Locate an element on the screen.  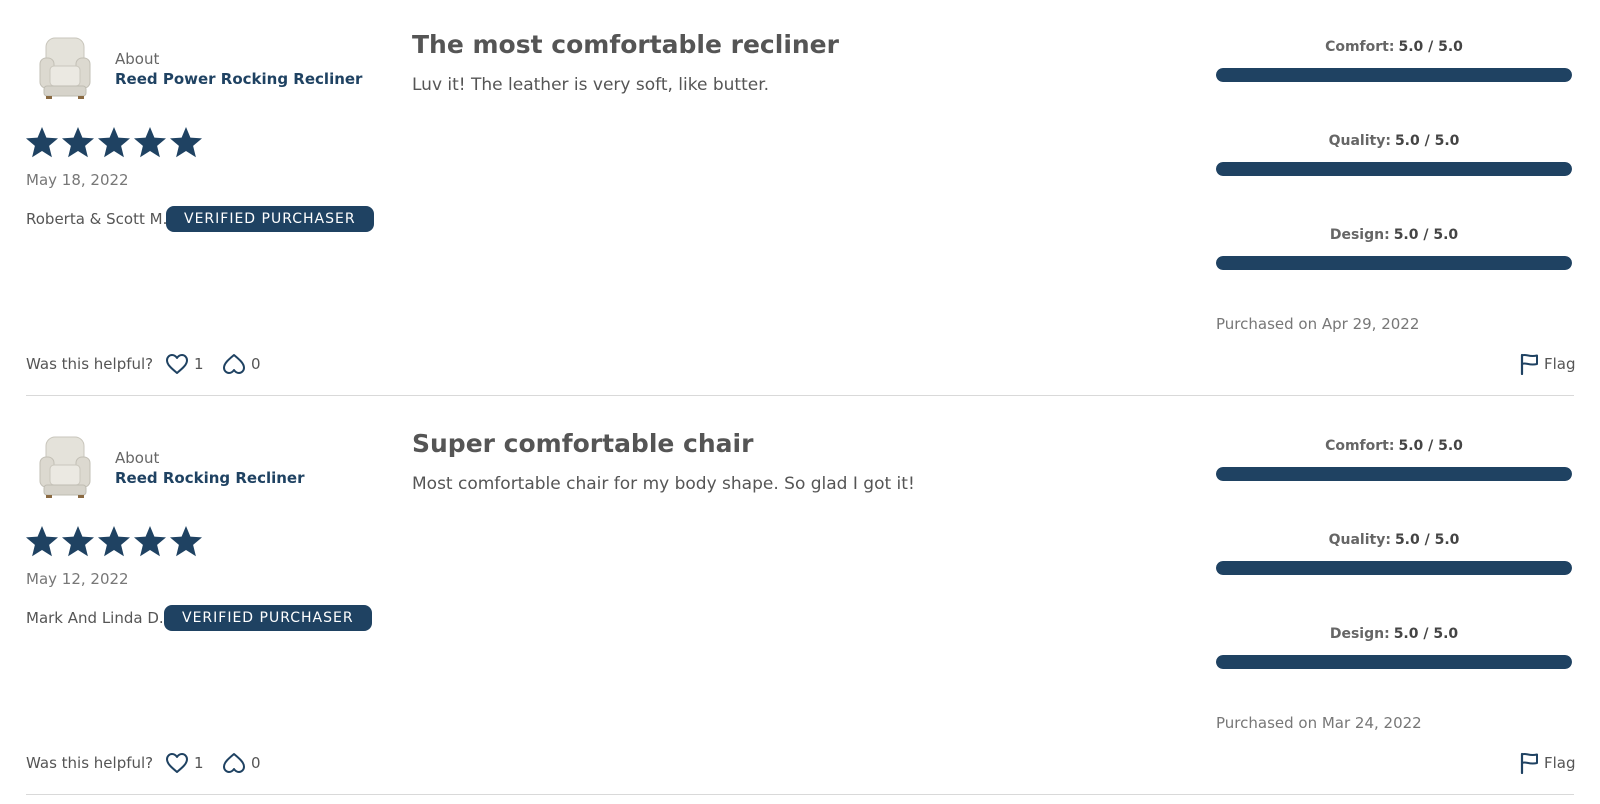
review-title: The most comfortable recliner is located at coordinates (625, 44).